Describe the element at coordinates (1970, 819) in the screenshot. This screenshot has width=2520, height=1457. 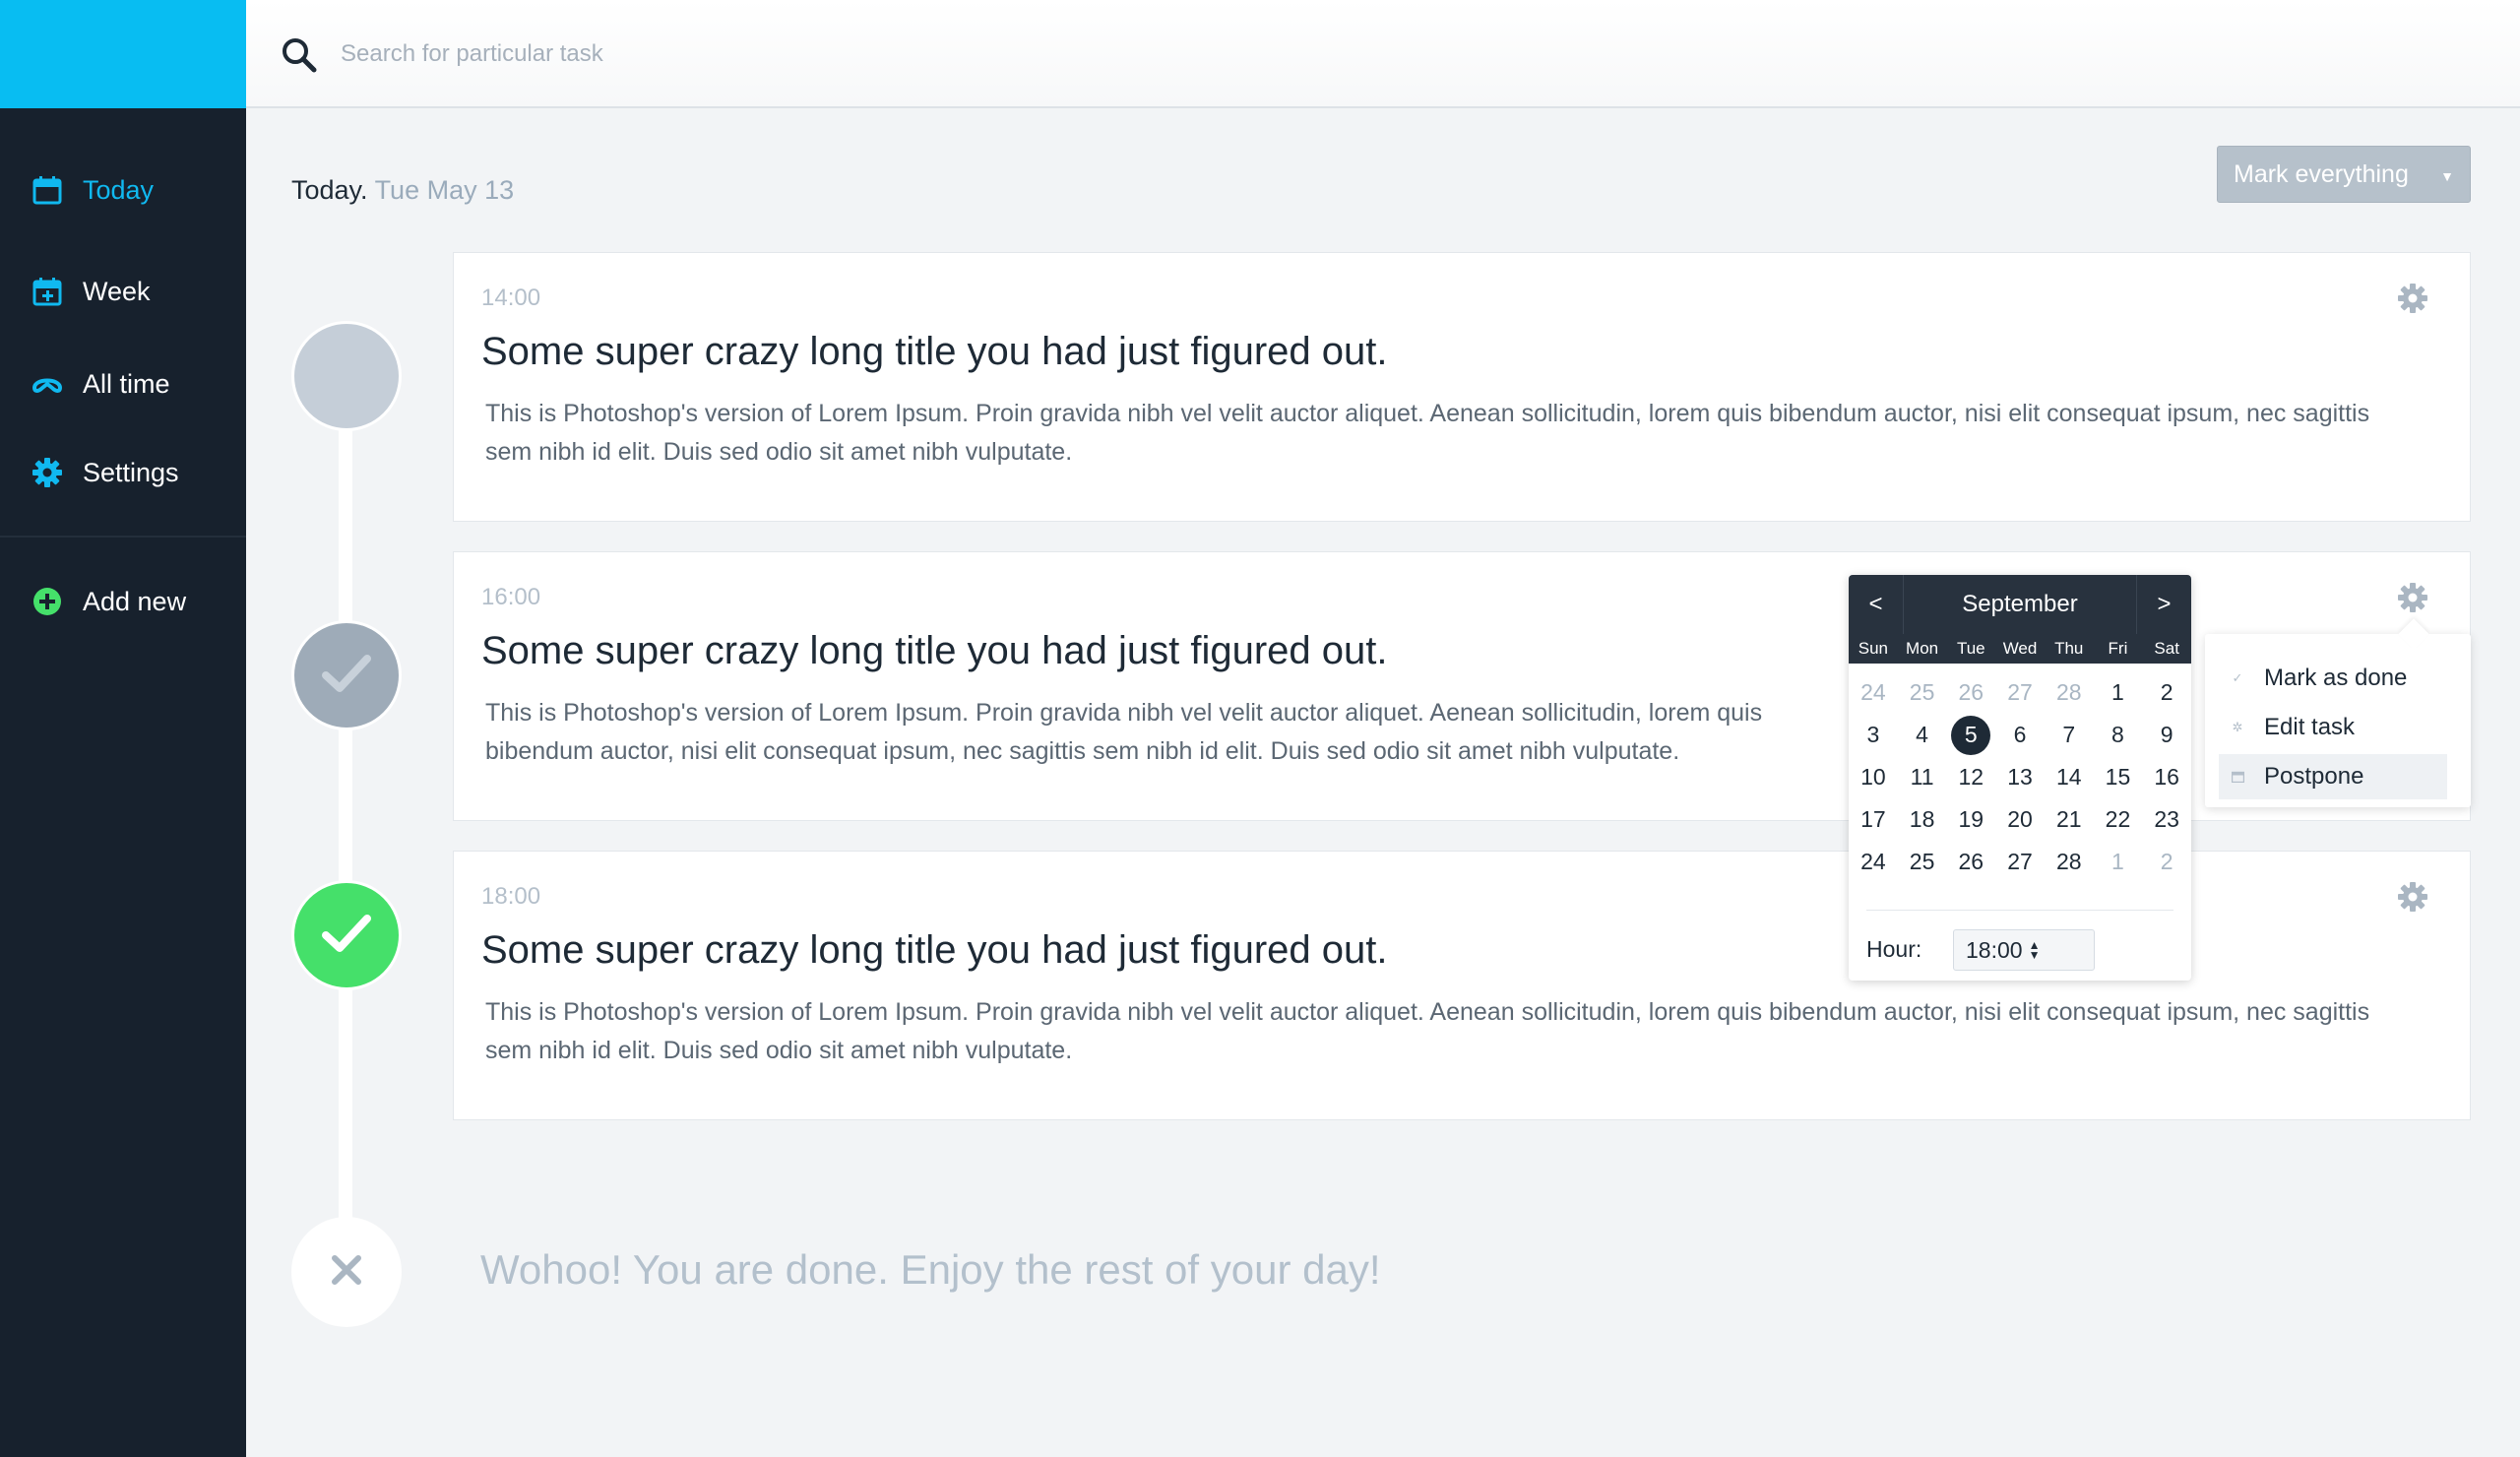
I see `calendar-day: 19` at that location.